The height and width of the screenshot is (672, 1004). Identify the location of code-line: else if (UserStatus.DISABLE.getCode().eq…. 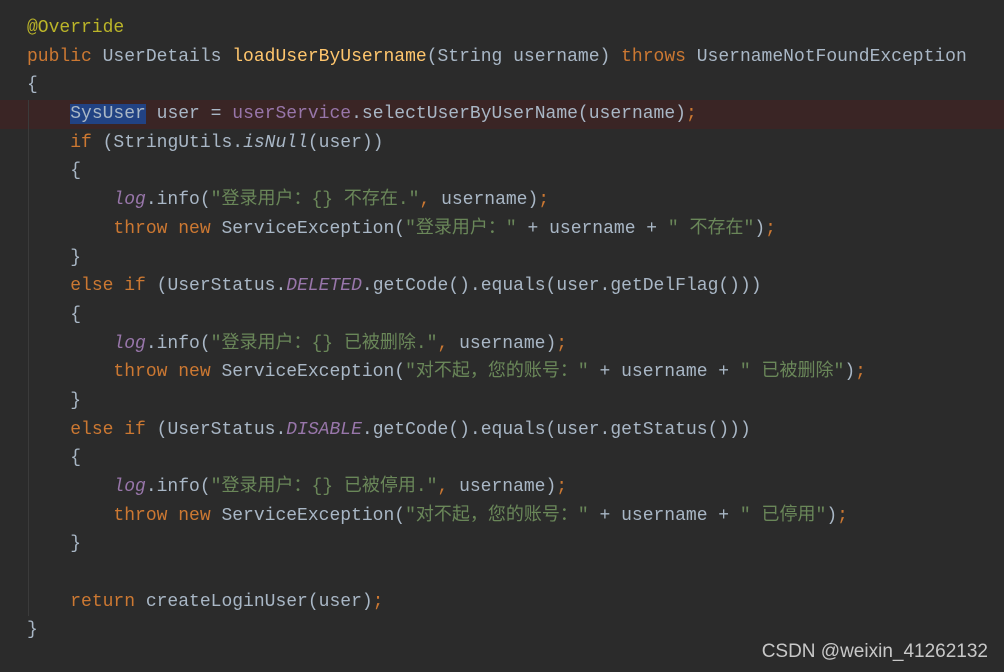
(502, 430).